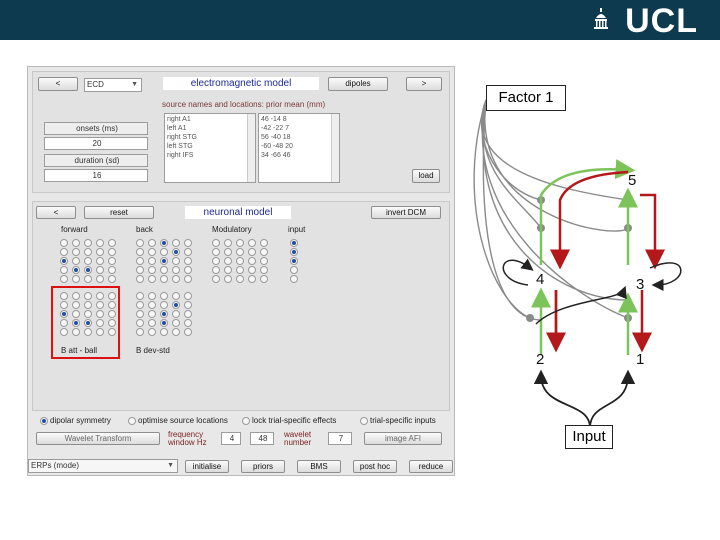 The height and width of the screenshot is (540, 720). Describe the element at coordinates (526, 98) in the screenshot. I see `factor-label: Factor 1` at that location.